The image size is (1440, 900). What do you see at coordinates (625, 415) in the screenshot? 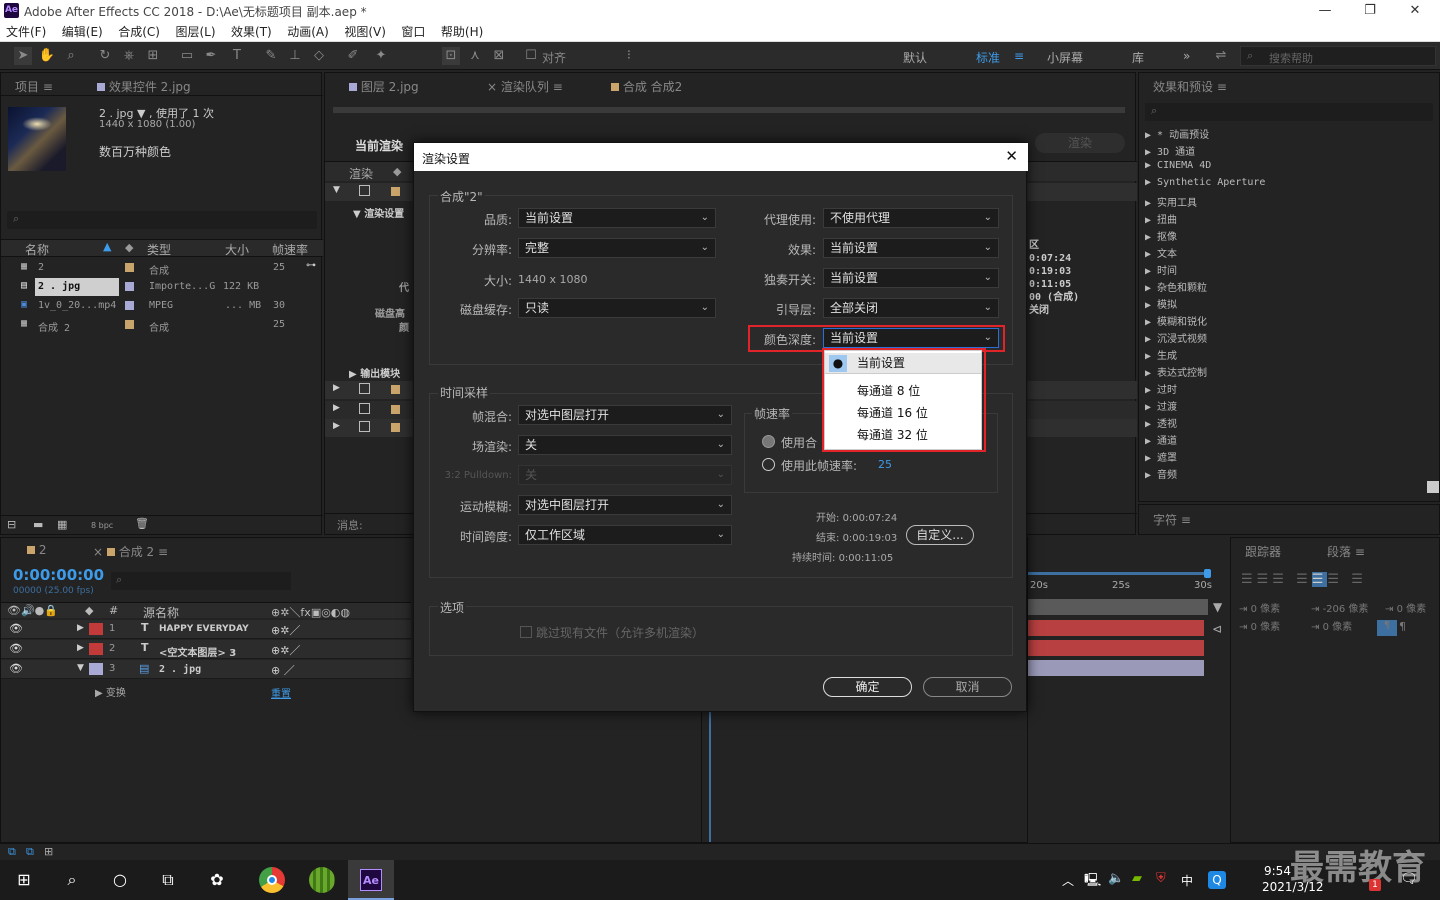
I see `frame-blend-select: 对选中图层打开 ⌄` at bounding box center [625, 415].